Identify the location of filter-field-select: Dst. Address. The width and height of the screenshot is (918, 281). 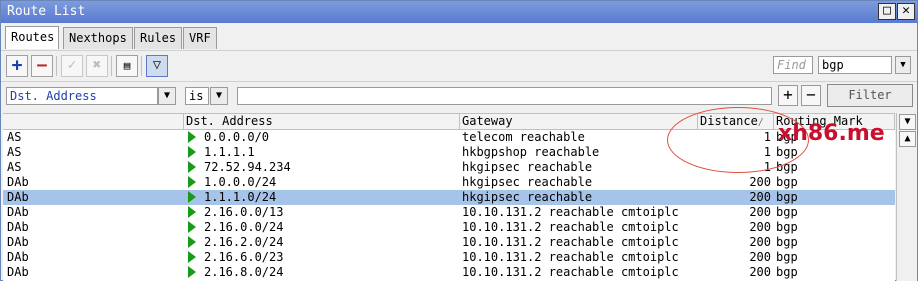
(82, 96).